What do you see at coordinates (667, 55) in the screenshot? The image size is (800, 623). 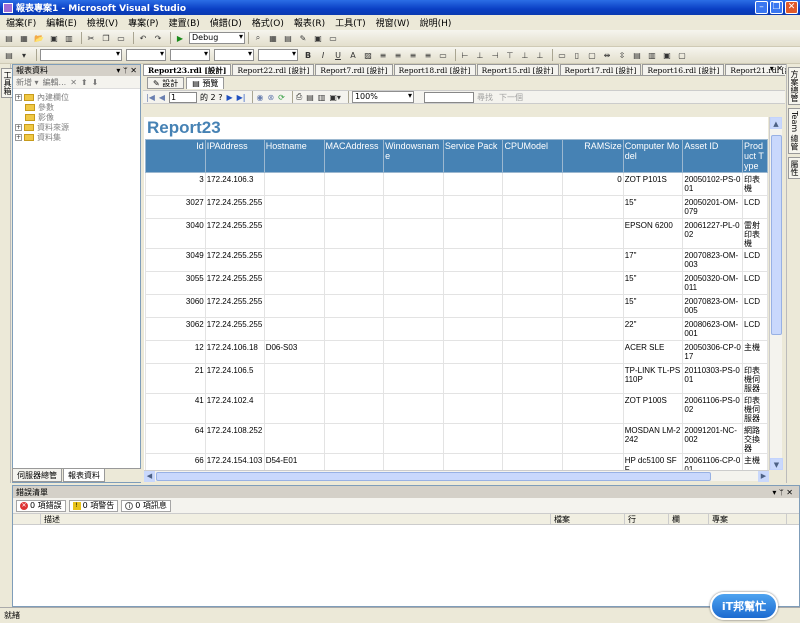 I see `bring-front-icon: ▣` at bounding box center [667, 55].